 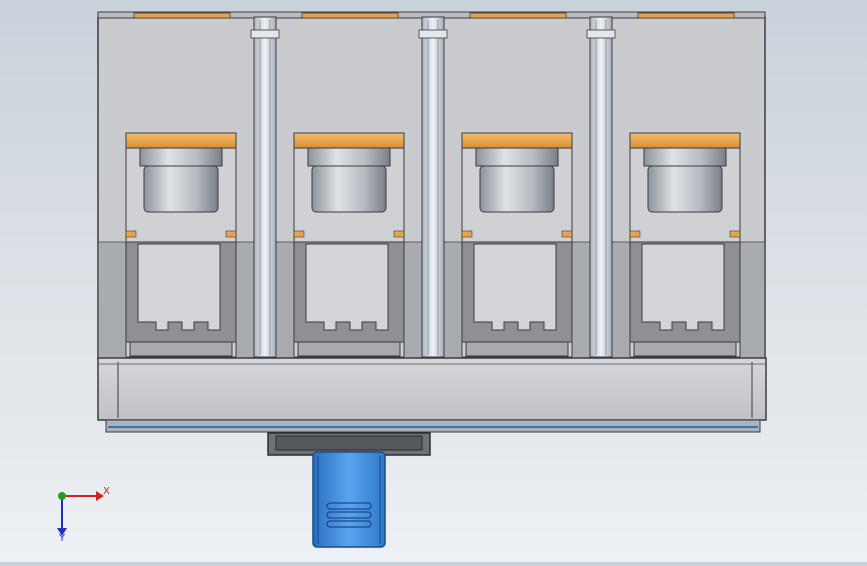 What do you see at coordinates (432, 389) in the screenshot?
I see `base-plate` at bounding box center [432, 389].